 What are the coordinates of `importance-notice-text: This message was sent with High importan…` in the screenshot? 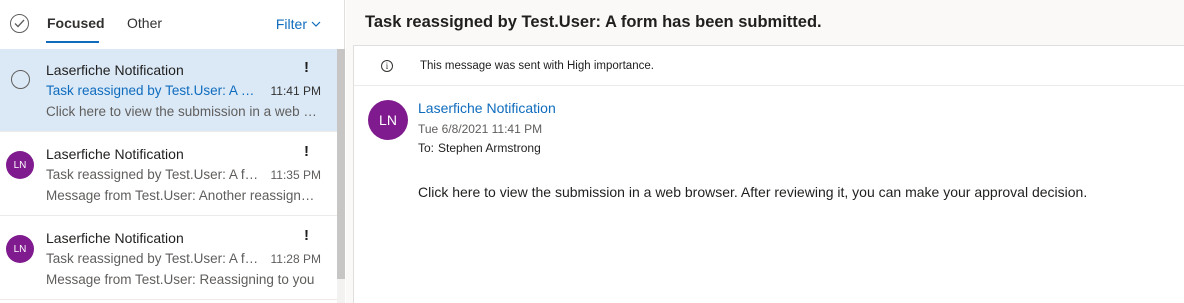 It's located at (537, 66).